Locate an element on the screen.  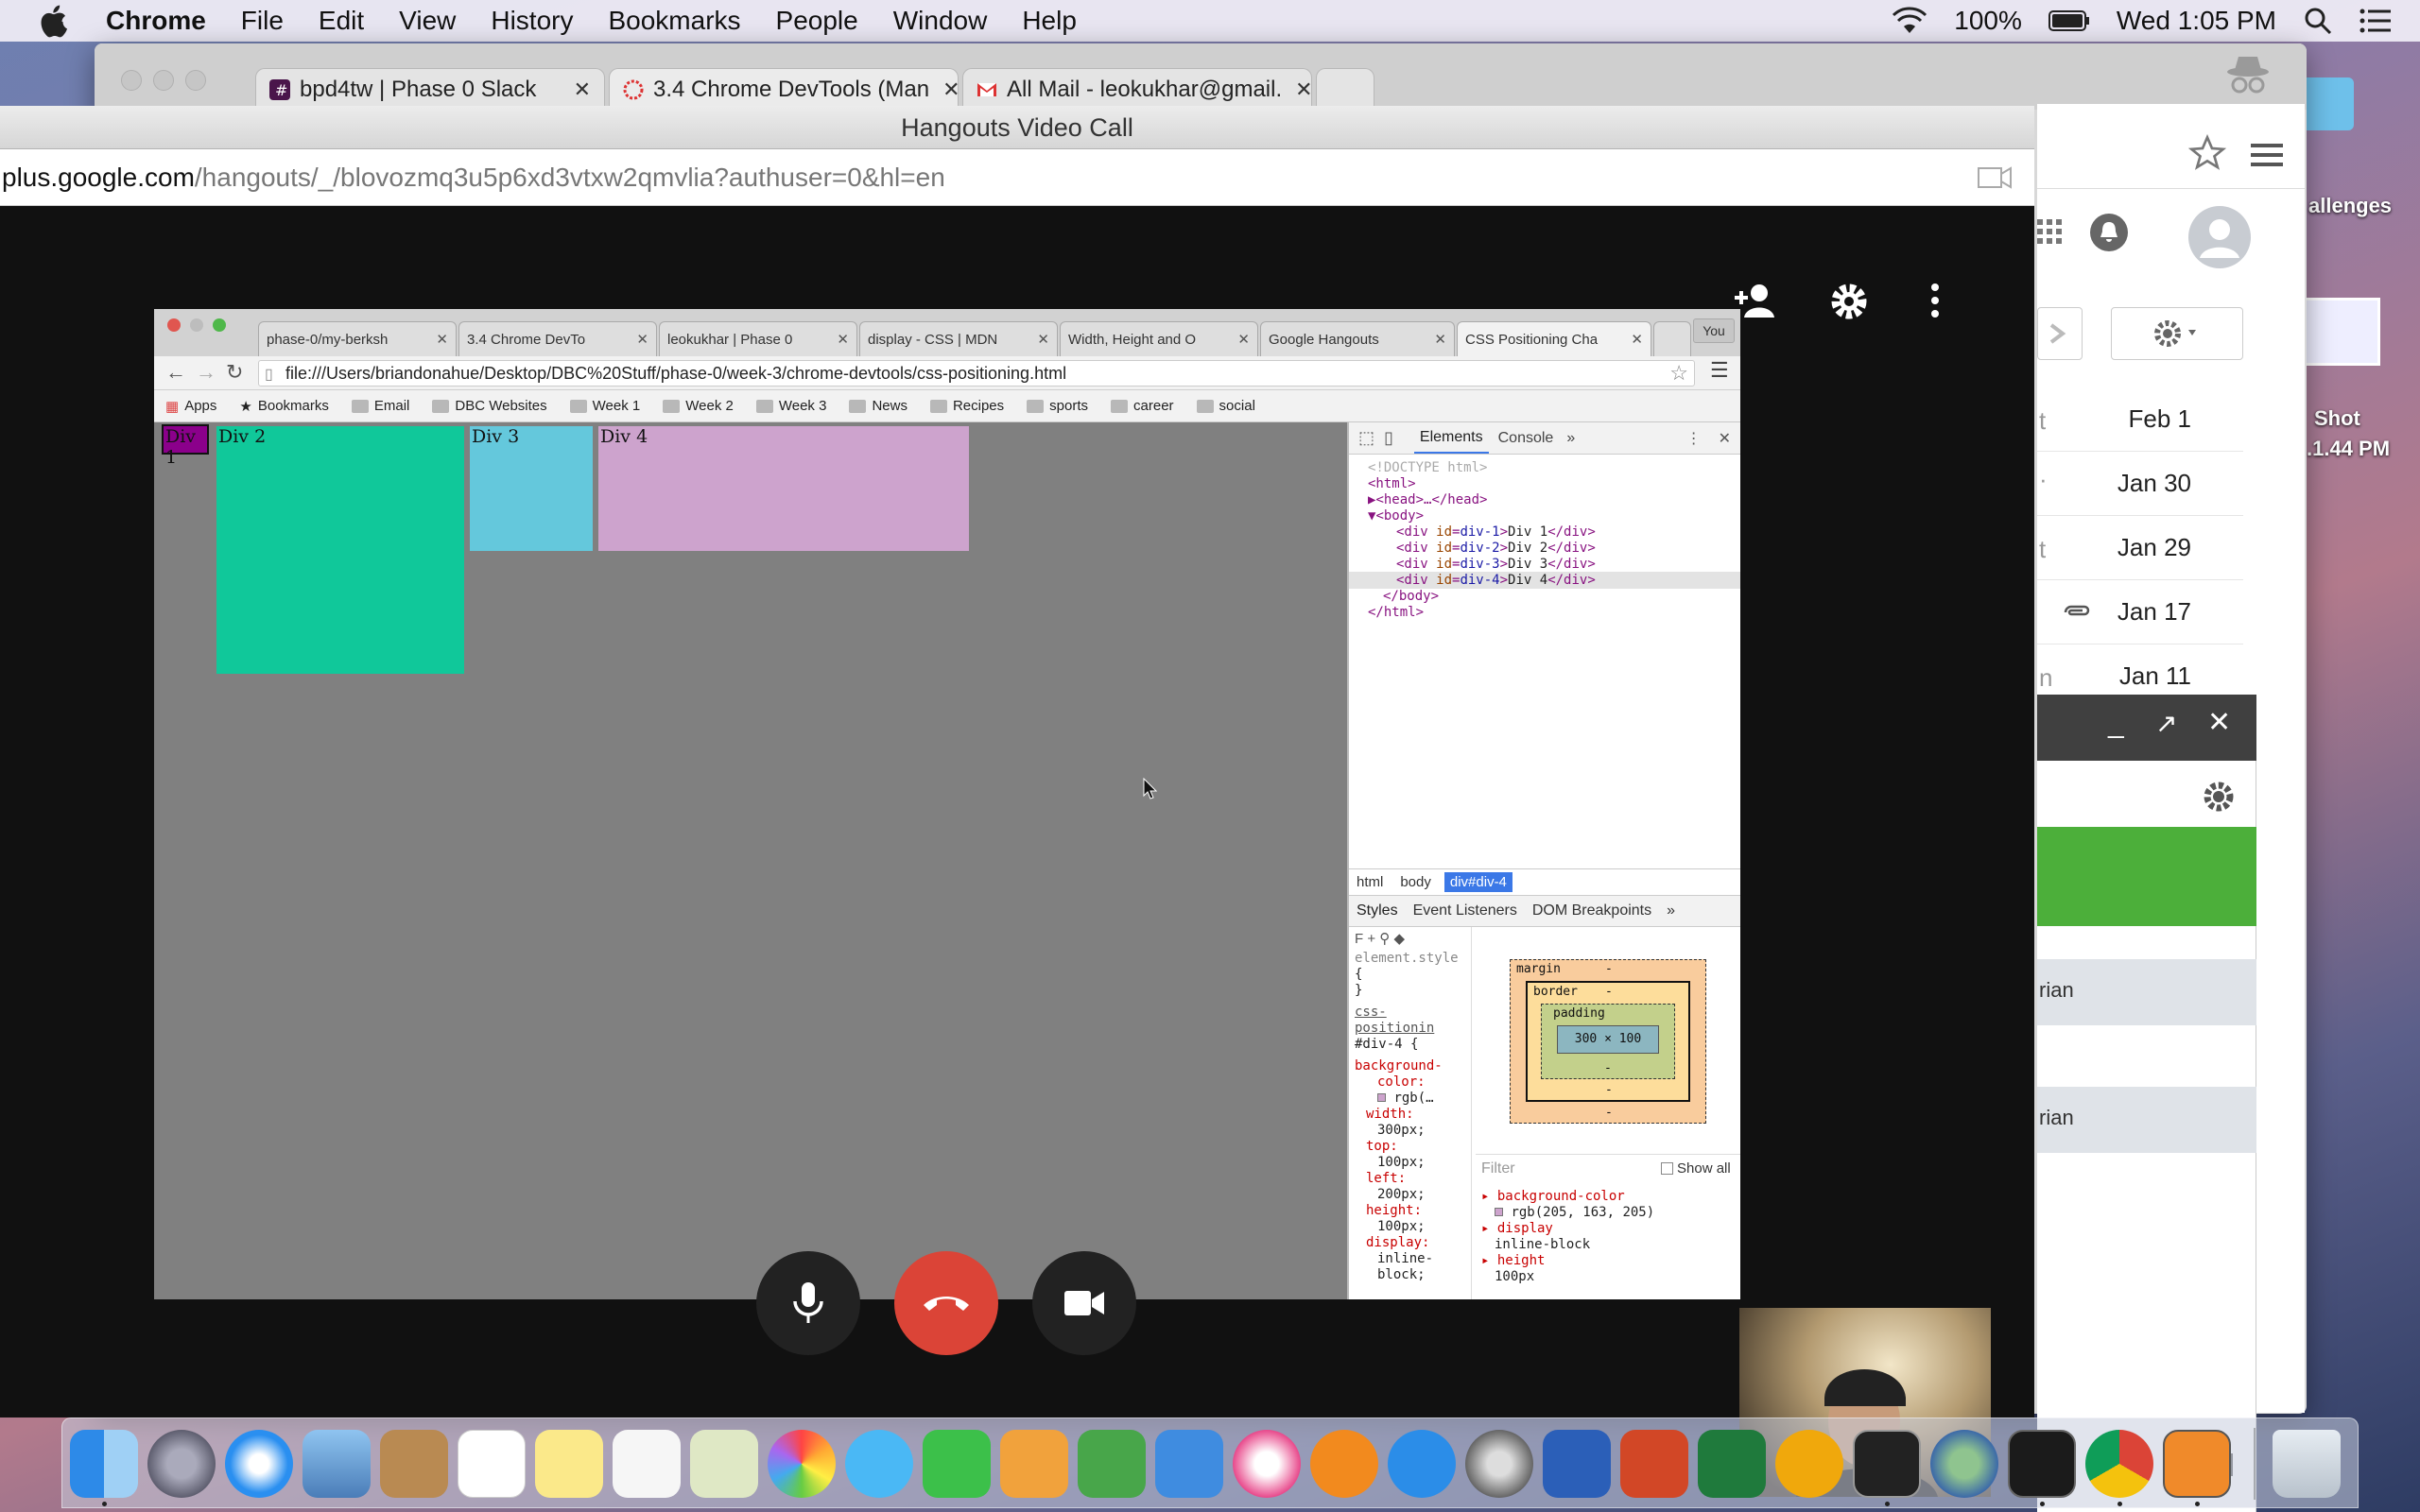
mail-row: Jan 29 t is located at coordinates (2140, 548).